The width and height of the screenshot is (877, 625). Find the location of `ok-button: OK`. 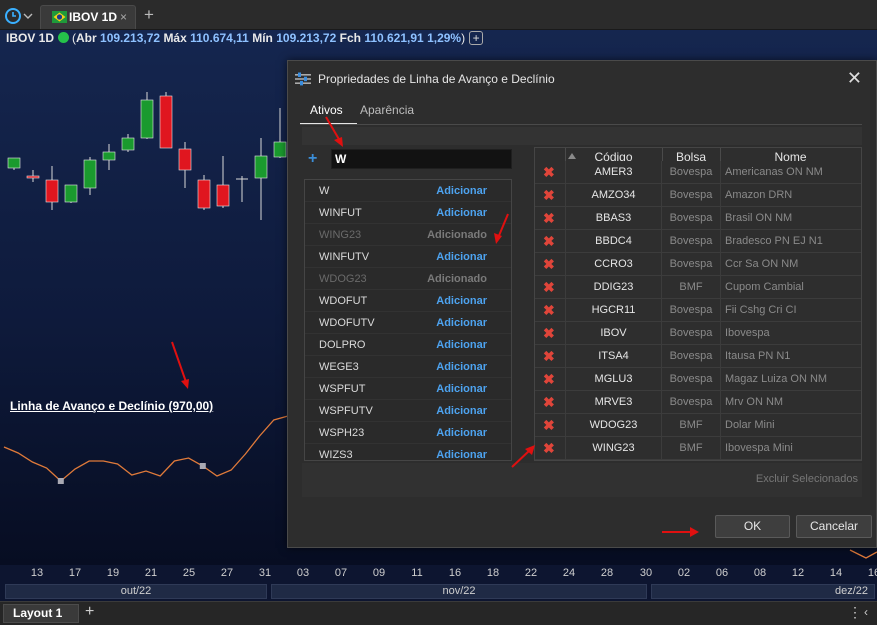

ok-button: OK is located at coordinates (752, 526).